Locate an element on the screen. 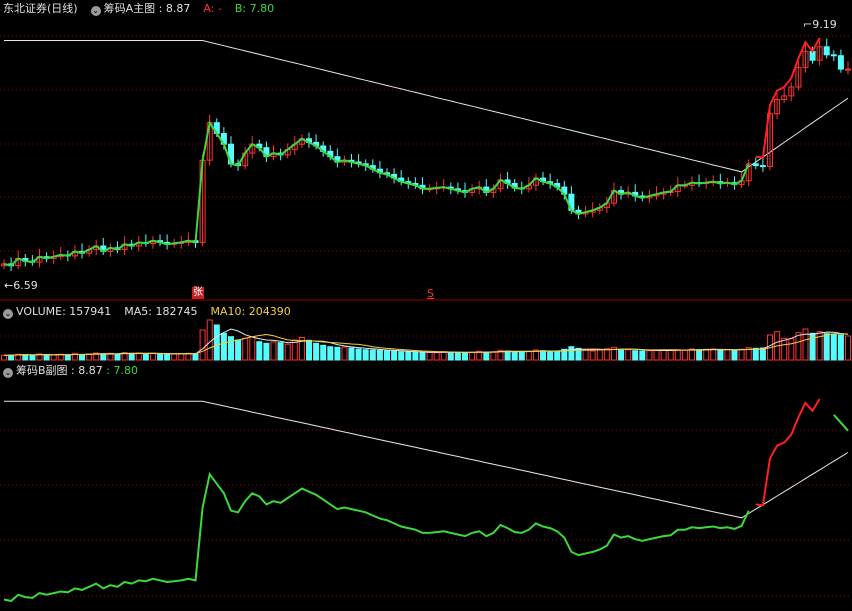  ma10-label: MA10: 204390 is located at coordinates (250, 311).